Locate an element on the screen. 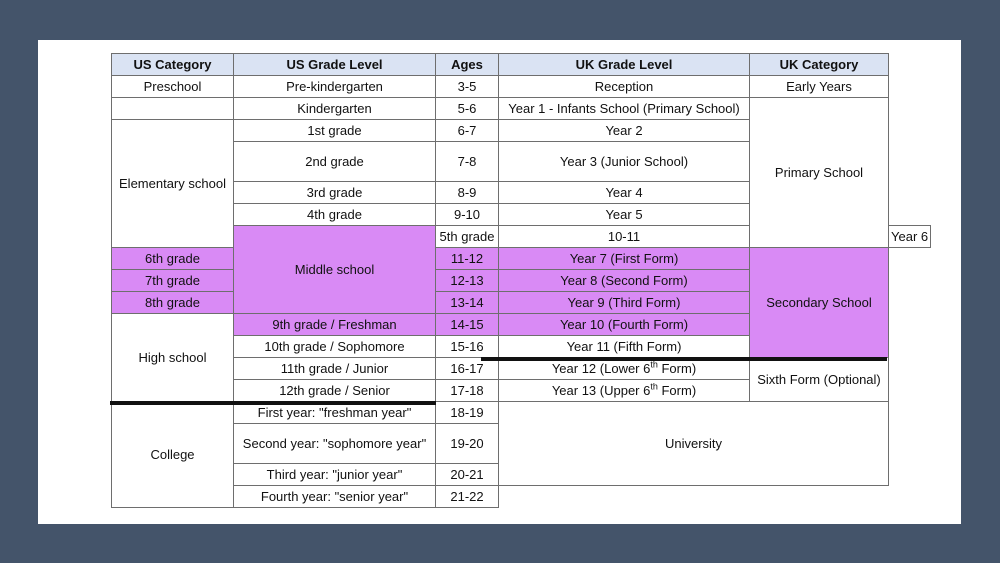 The image size is (1000, 563). table-row: Fourth year: "senior year" 21-22 is located at coordinates (521, 496).